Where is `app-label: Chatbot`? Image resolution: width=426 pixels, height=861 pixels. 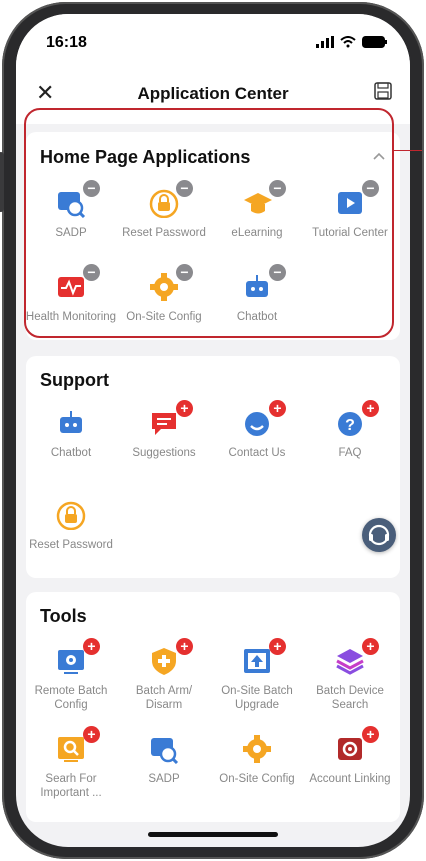
app-label: Chatbot is located at coordinates (71, 453).